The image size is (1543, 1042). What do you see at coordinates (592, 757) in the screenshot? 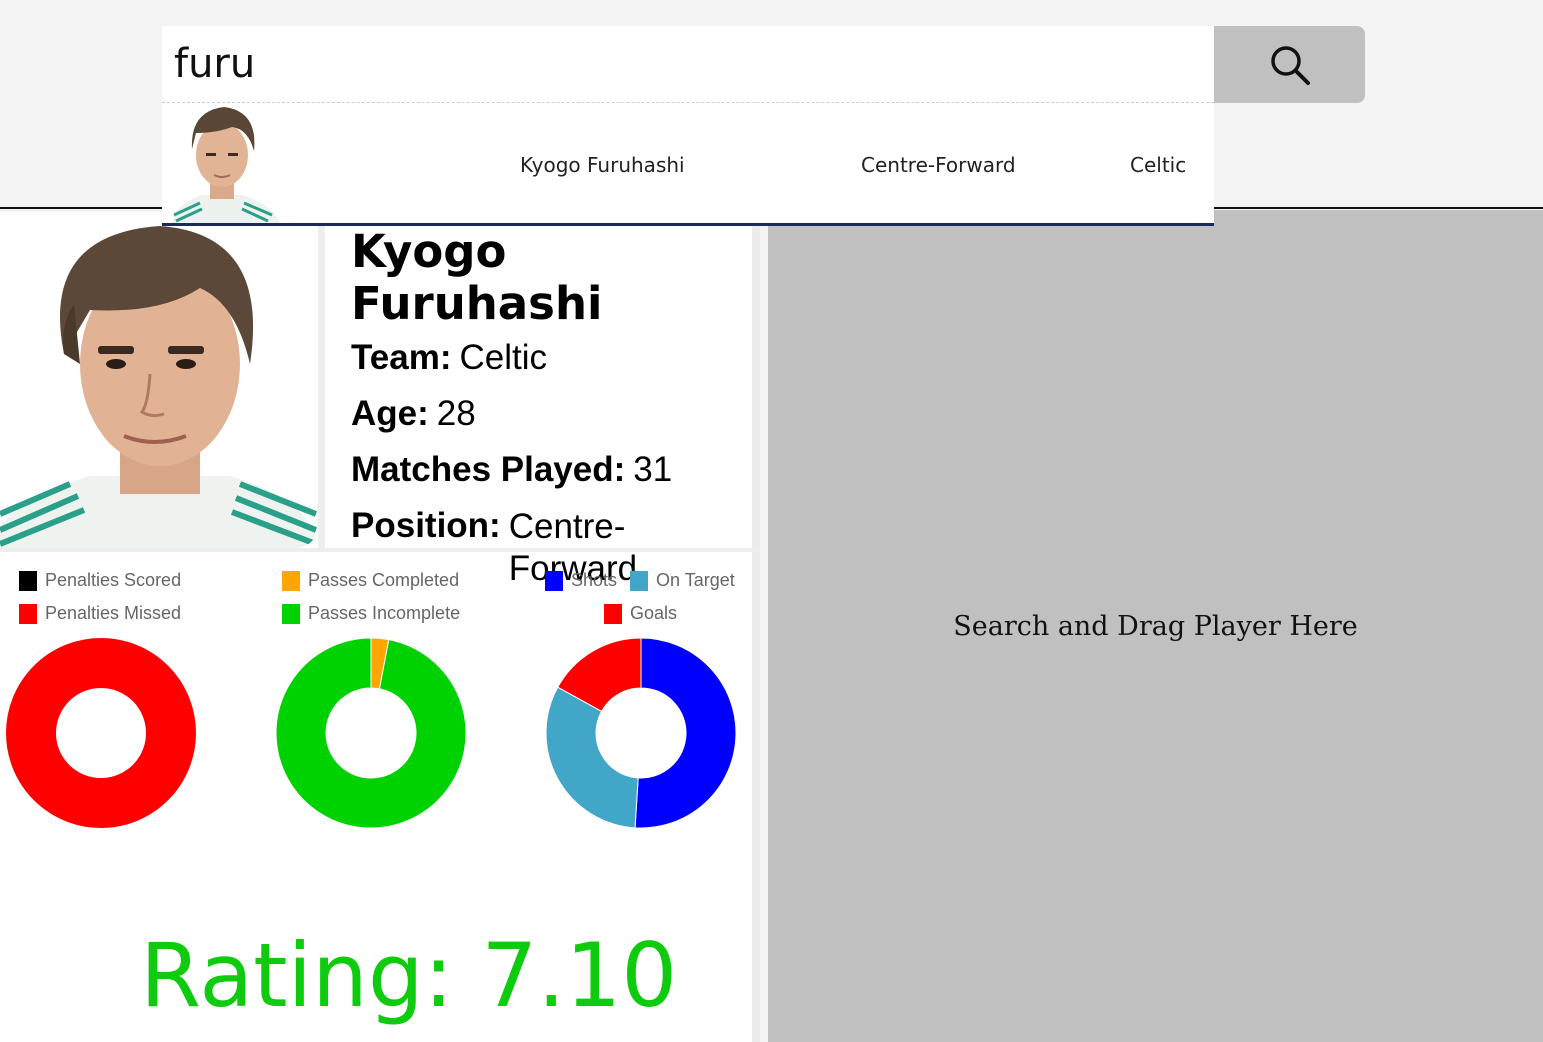
I see `slice-on-target` at bounding box center [592, 757].